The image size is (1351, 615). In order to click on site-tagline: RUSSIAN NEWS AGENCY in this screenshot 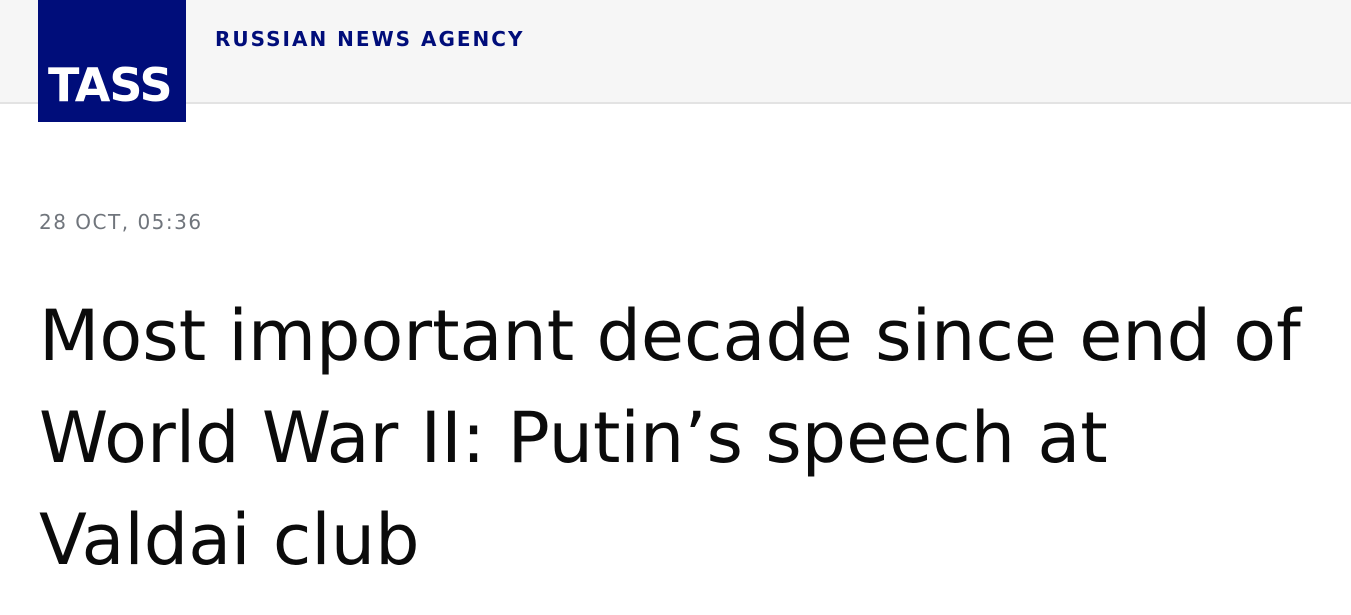, I will do `click(369, 39)`.